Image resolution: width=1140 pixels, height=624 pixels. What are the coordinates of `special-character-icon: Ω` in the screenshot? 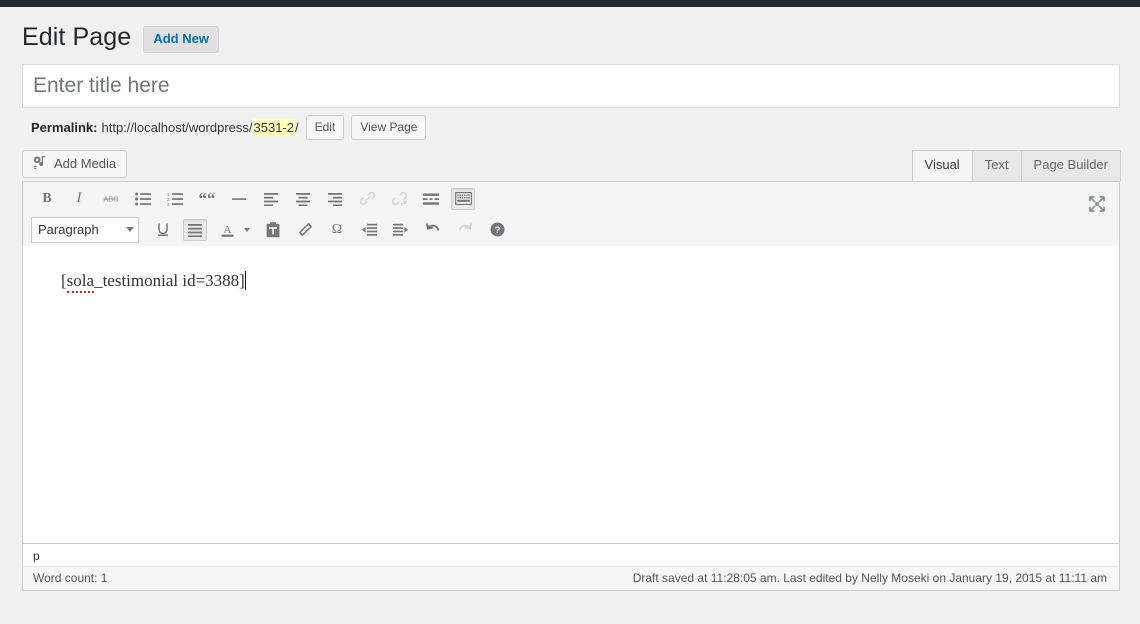 It's located at (337, 230).